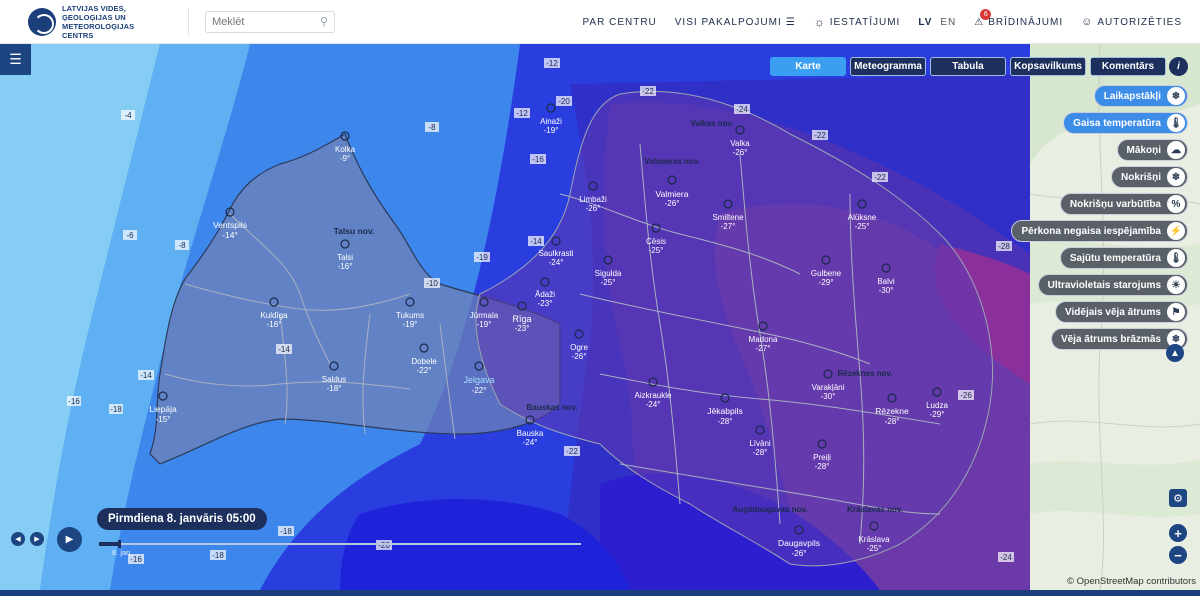 The width and height of the screenshot is (1200, 596). I want to click on layer-ultravioletais: Ultravioletais starojums ☀, so click(1112, 285).